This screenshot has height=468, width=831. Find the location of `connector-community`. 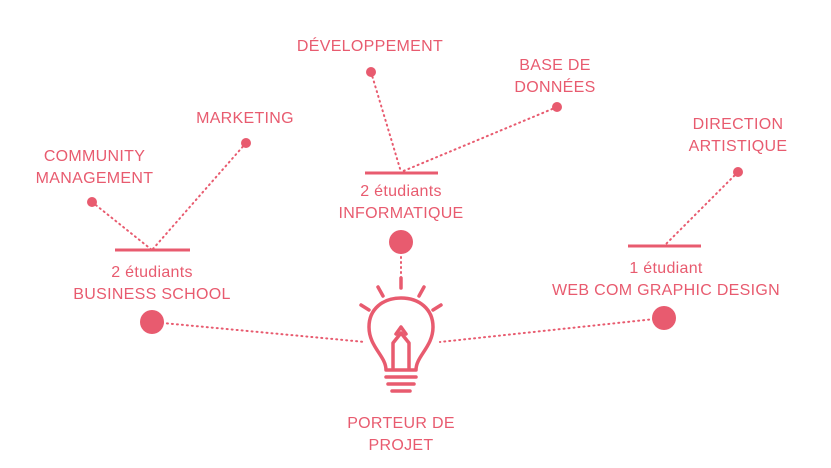

connector-community is located at coordinates (122, 226).